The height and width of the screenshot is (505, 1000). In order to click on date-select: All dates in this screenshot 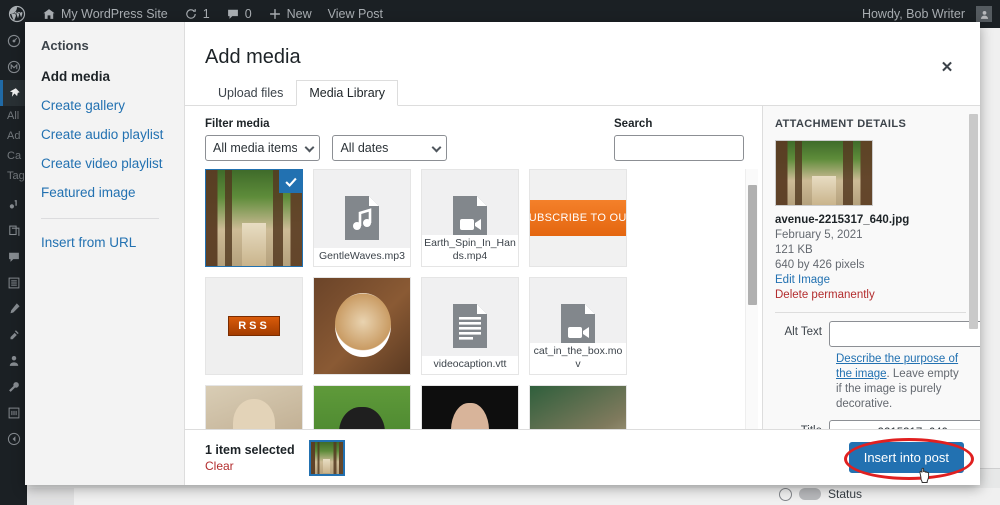, I will do `click(390, 148)`.